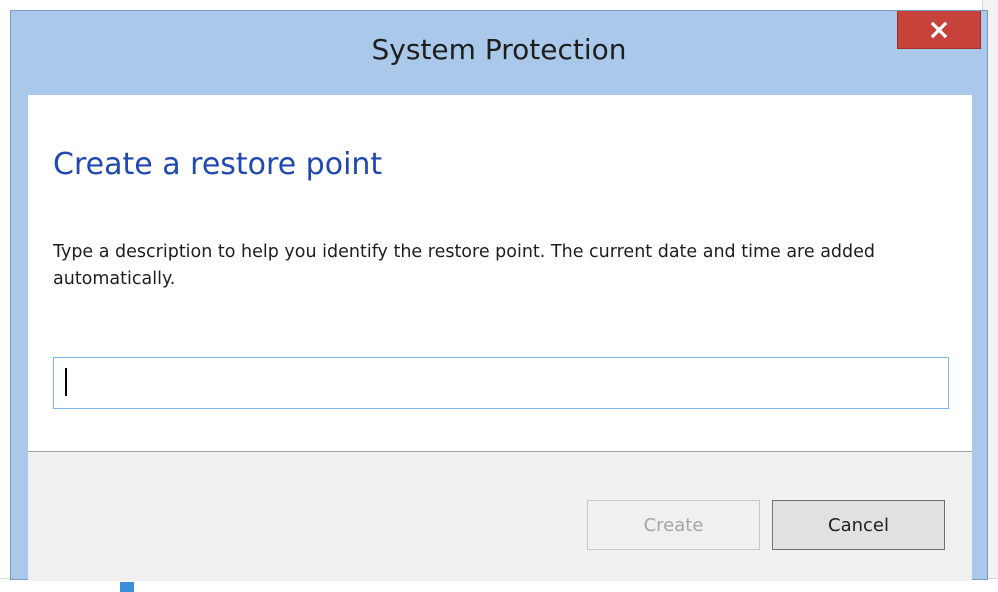  What do you see at coordinates (673, 525) in the screenshot?
I see `create-button: Create` at bounding box center [673, 525].